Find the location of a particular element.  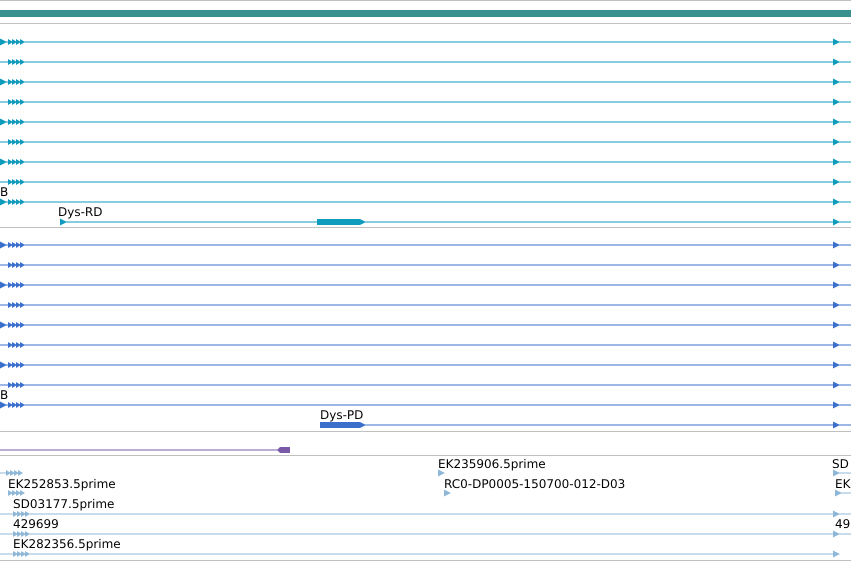

feature-label: Dys-PD is located at coordinates (342, 415).